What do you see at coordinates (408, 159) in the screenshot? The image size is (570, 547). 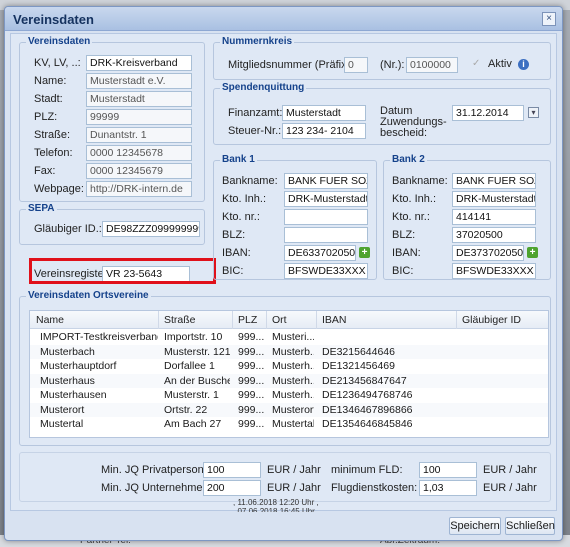 I see `bank2-legend: Bank 2` at bounding box center [408, 159].